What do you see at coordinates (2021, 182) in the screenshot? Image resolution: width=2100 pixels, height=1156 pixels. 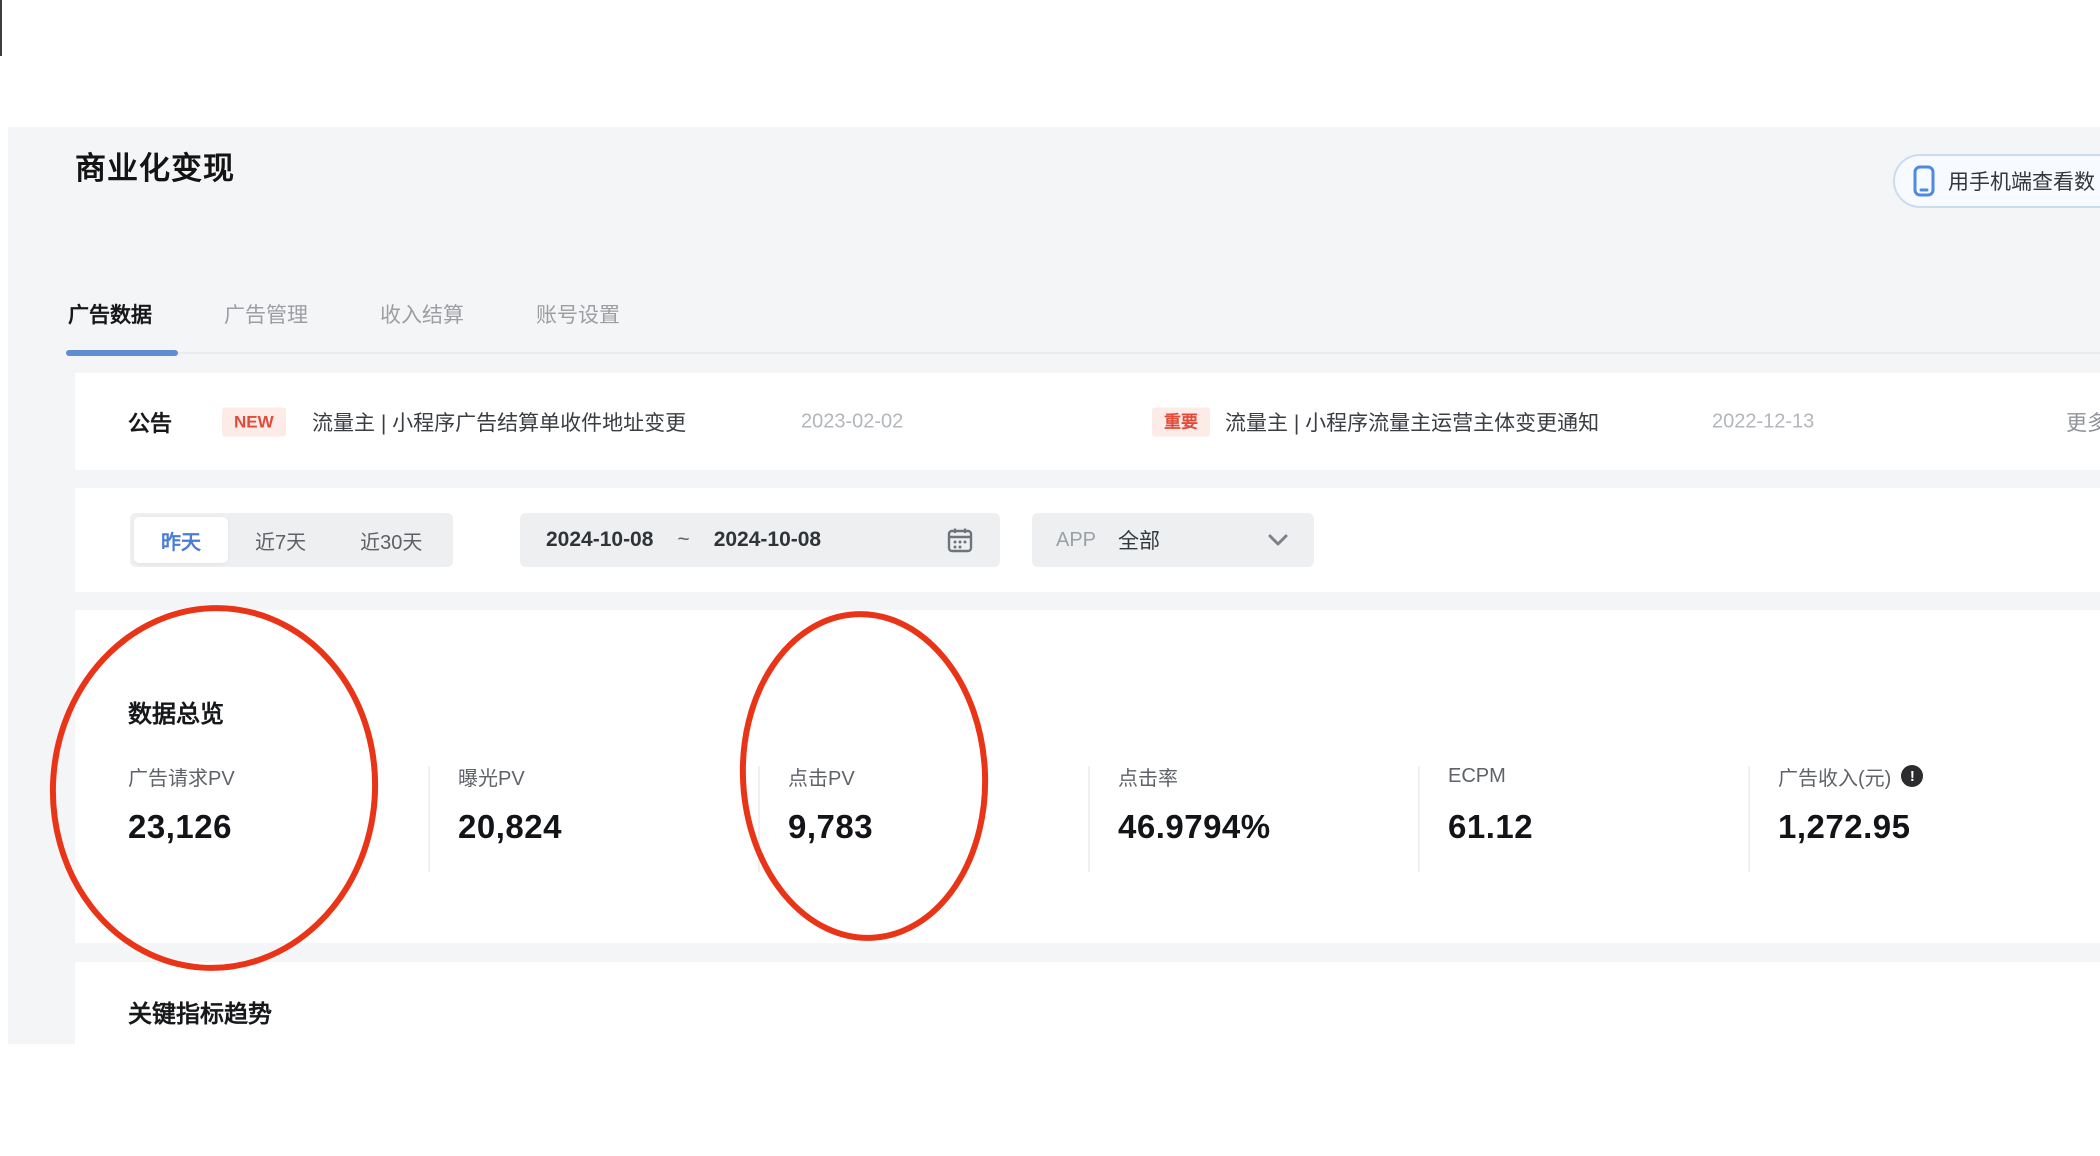 I see `view-on-mobile-label: 用手机端查看数` at bounding box center [2021, 182].